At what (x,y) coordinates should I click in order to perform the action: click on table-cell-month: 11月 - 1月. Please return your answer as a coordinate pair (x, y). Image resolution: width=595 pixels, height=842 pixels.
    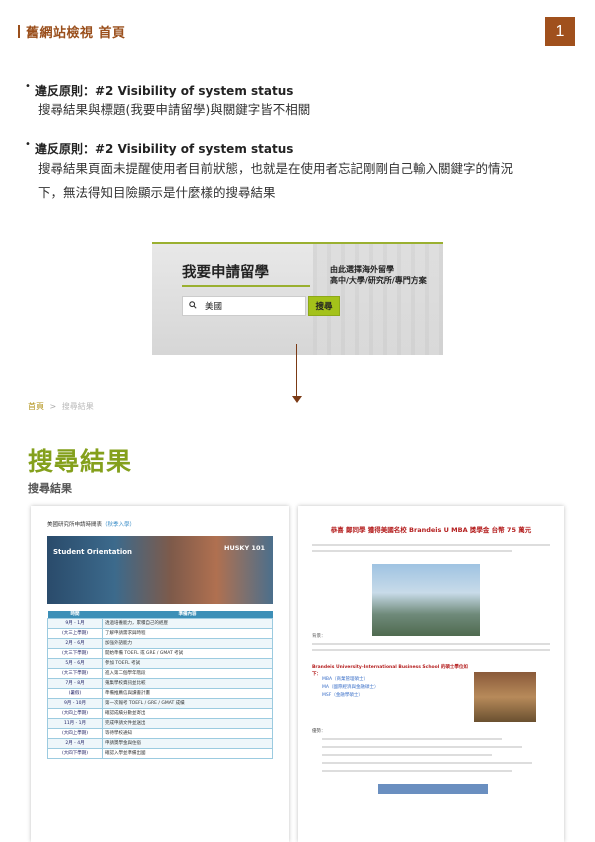
    Looking at the image, I should click on (75, 723).